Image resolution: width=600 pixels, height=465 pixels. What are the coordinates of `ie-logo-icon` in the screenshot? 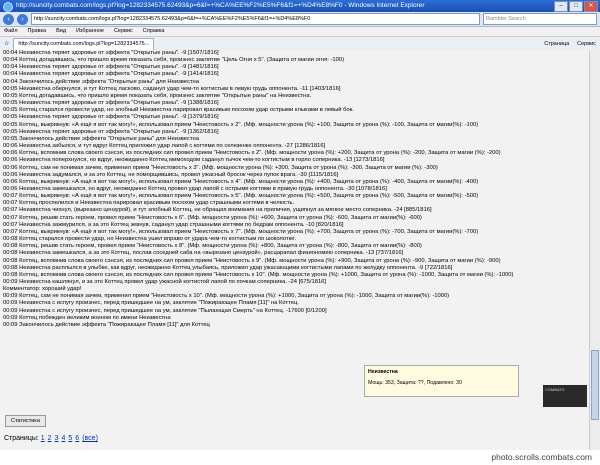 It's located at (8, 7).